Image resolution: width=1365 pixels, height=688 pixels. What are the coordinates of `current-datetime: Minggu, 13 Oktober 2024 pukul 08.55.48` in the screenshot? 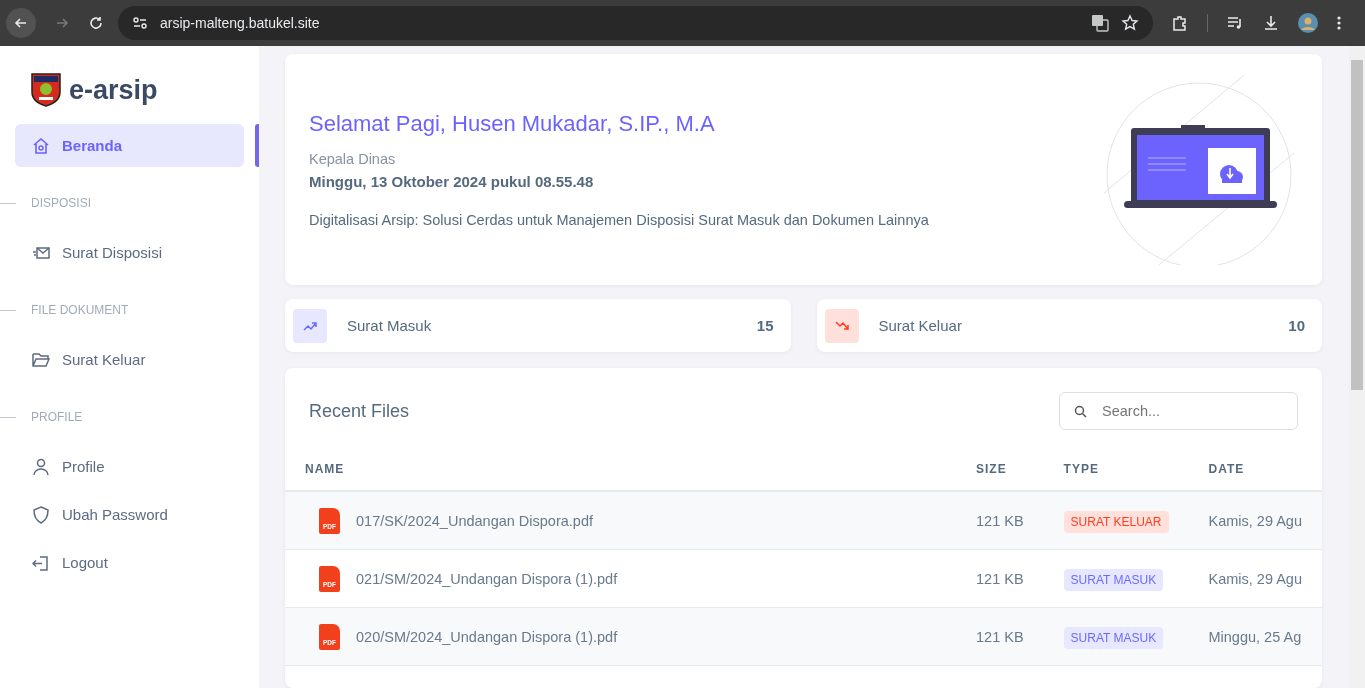 It's located at (452, 181).